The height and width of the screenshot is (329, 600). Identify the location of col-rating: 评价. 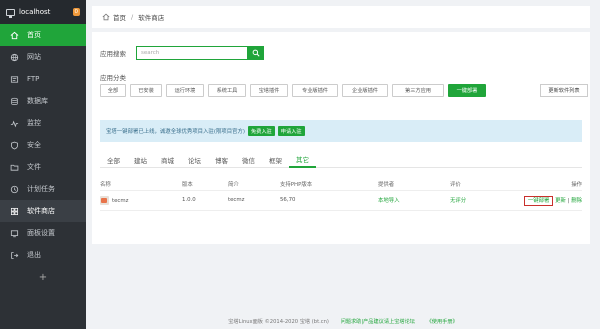
(486, 184).